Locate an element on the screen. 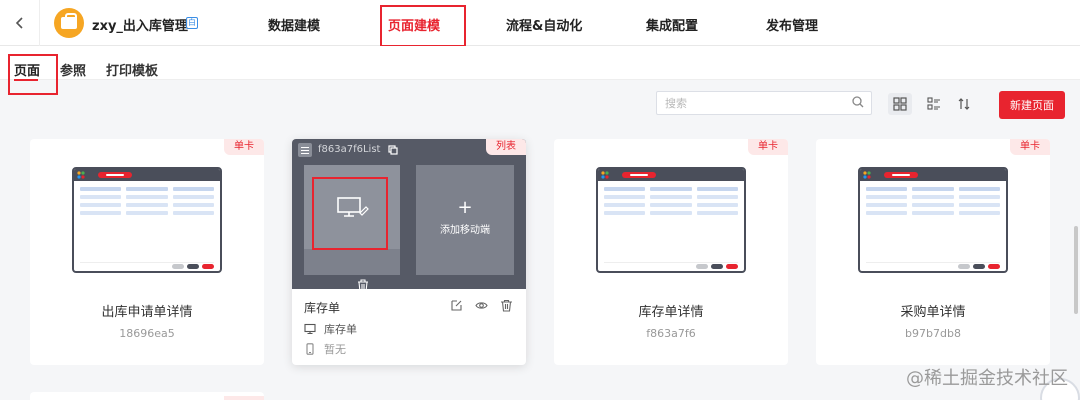  app-title: zxy_出入库管理 is located at coordinates (140, 26).